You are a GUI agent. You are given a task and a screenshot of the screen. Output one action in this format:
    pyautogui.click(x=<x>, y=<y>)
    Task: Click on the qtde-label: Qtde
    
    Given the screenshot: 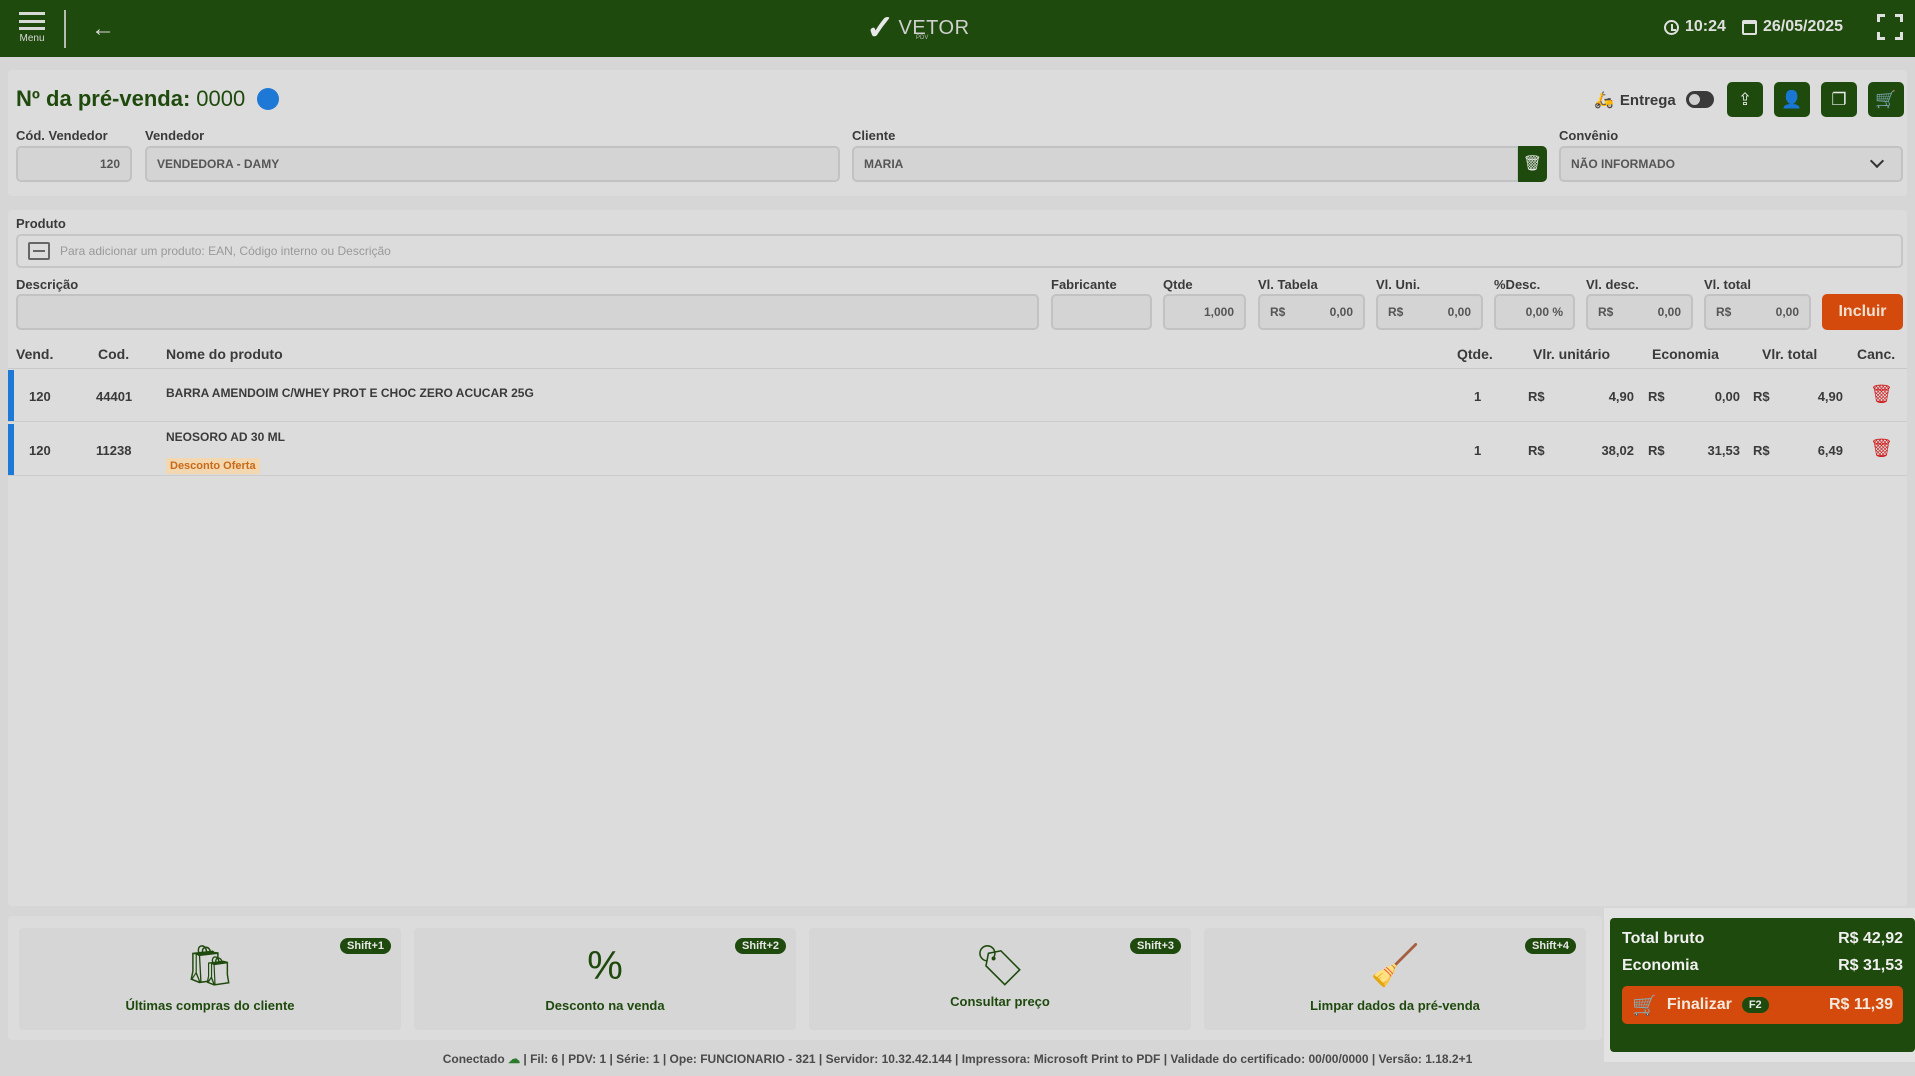 What is the action you would take?
    pyautogui.click(x=1178, y=284)
    